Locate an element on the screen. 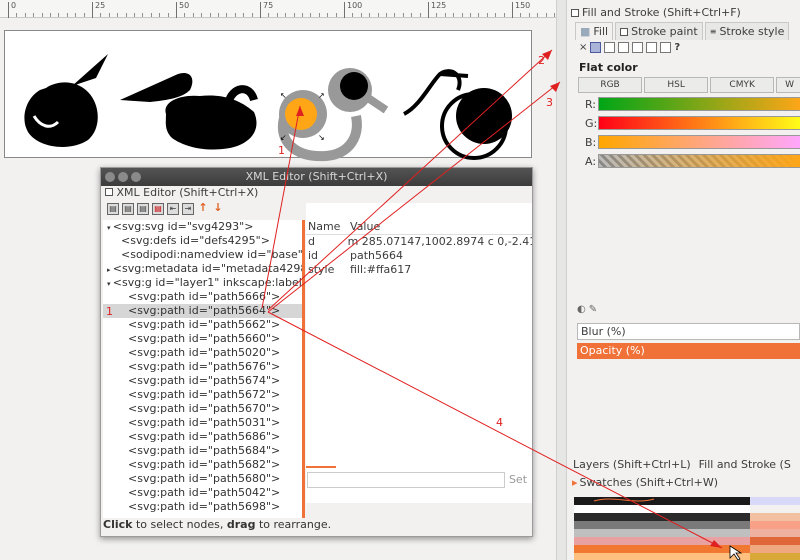 This screenshot has height=560, width=800. tab-wheel: W is located at coordinates (788, 85).